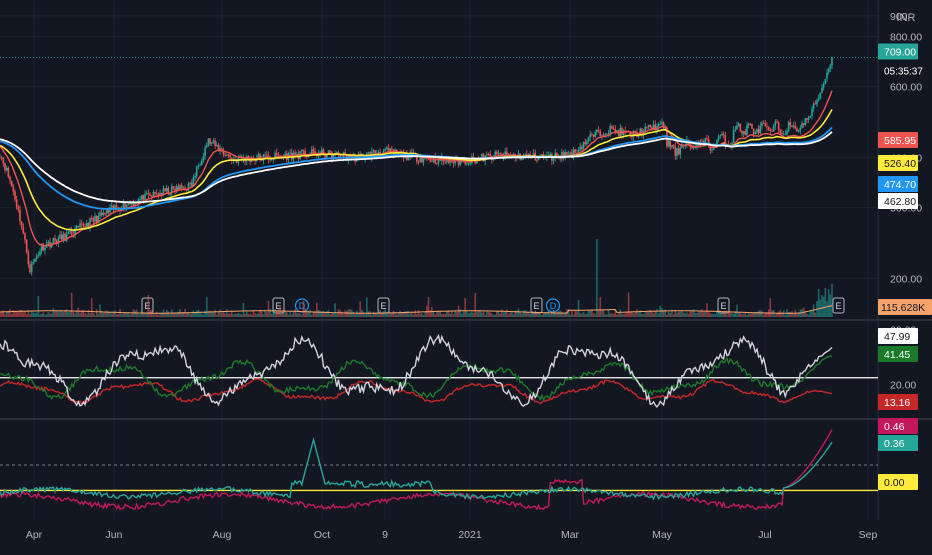 This screenshot has width=932, height=555. What do you see at coordinates (900, 141) in the screenshot?
I see `svg-text: 585.95` at bounding box center [900, 141].